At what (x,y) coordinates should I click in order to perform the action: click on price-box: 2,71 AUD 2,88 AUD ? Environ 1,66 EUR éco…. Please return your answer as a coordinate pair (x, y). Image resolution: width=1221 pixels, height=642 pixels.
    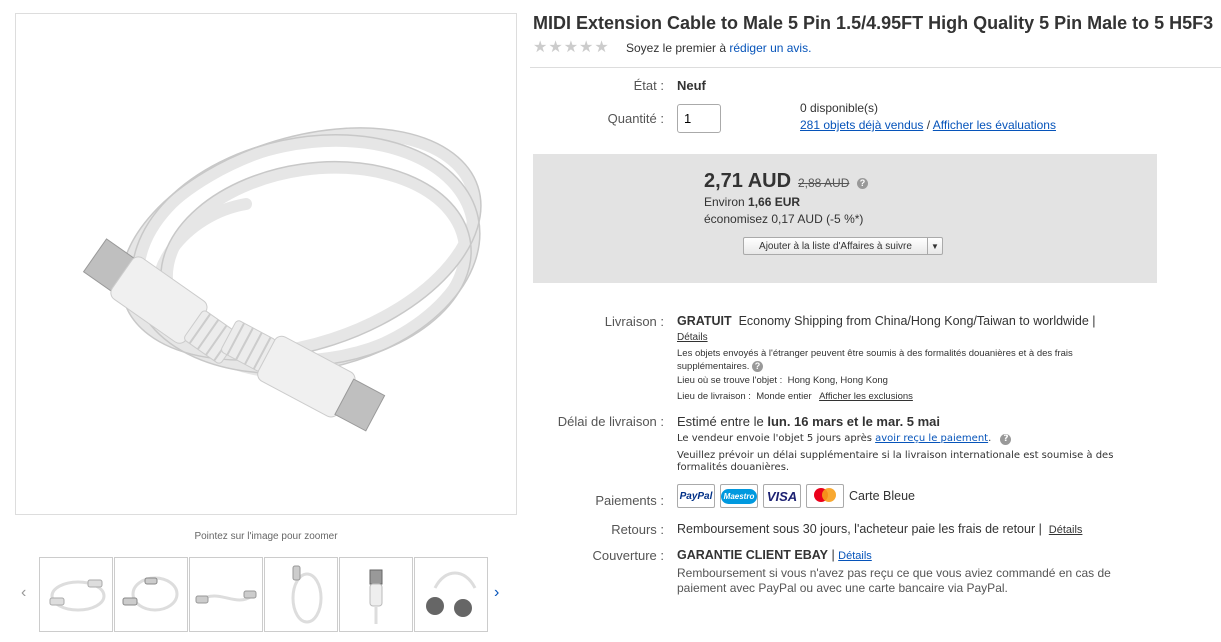
    Looking at the image, I should click on (845, 218).